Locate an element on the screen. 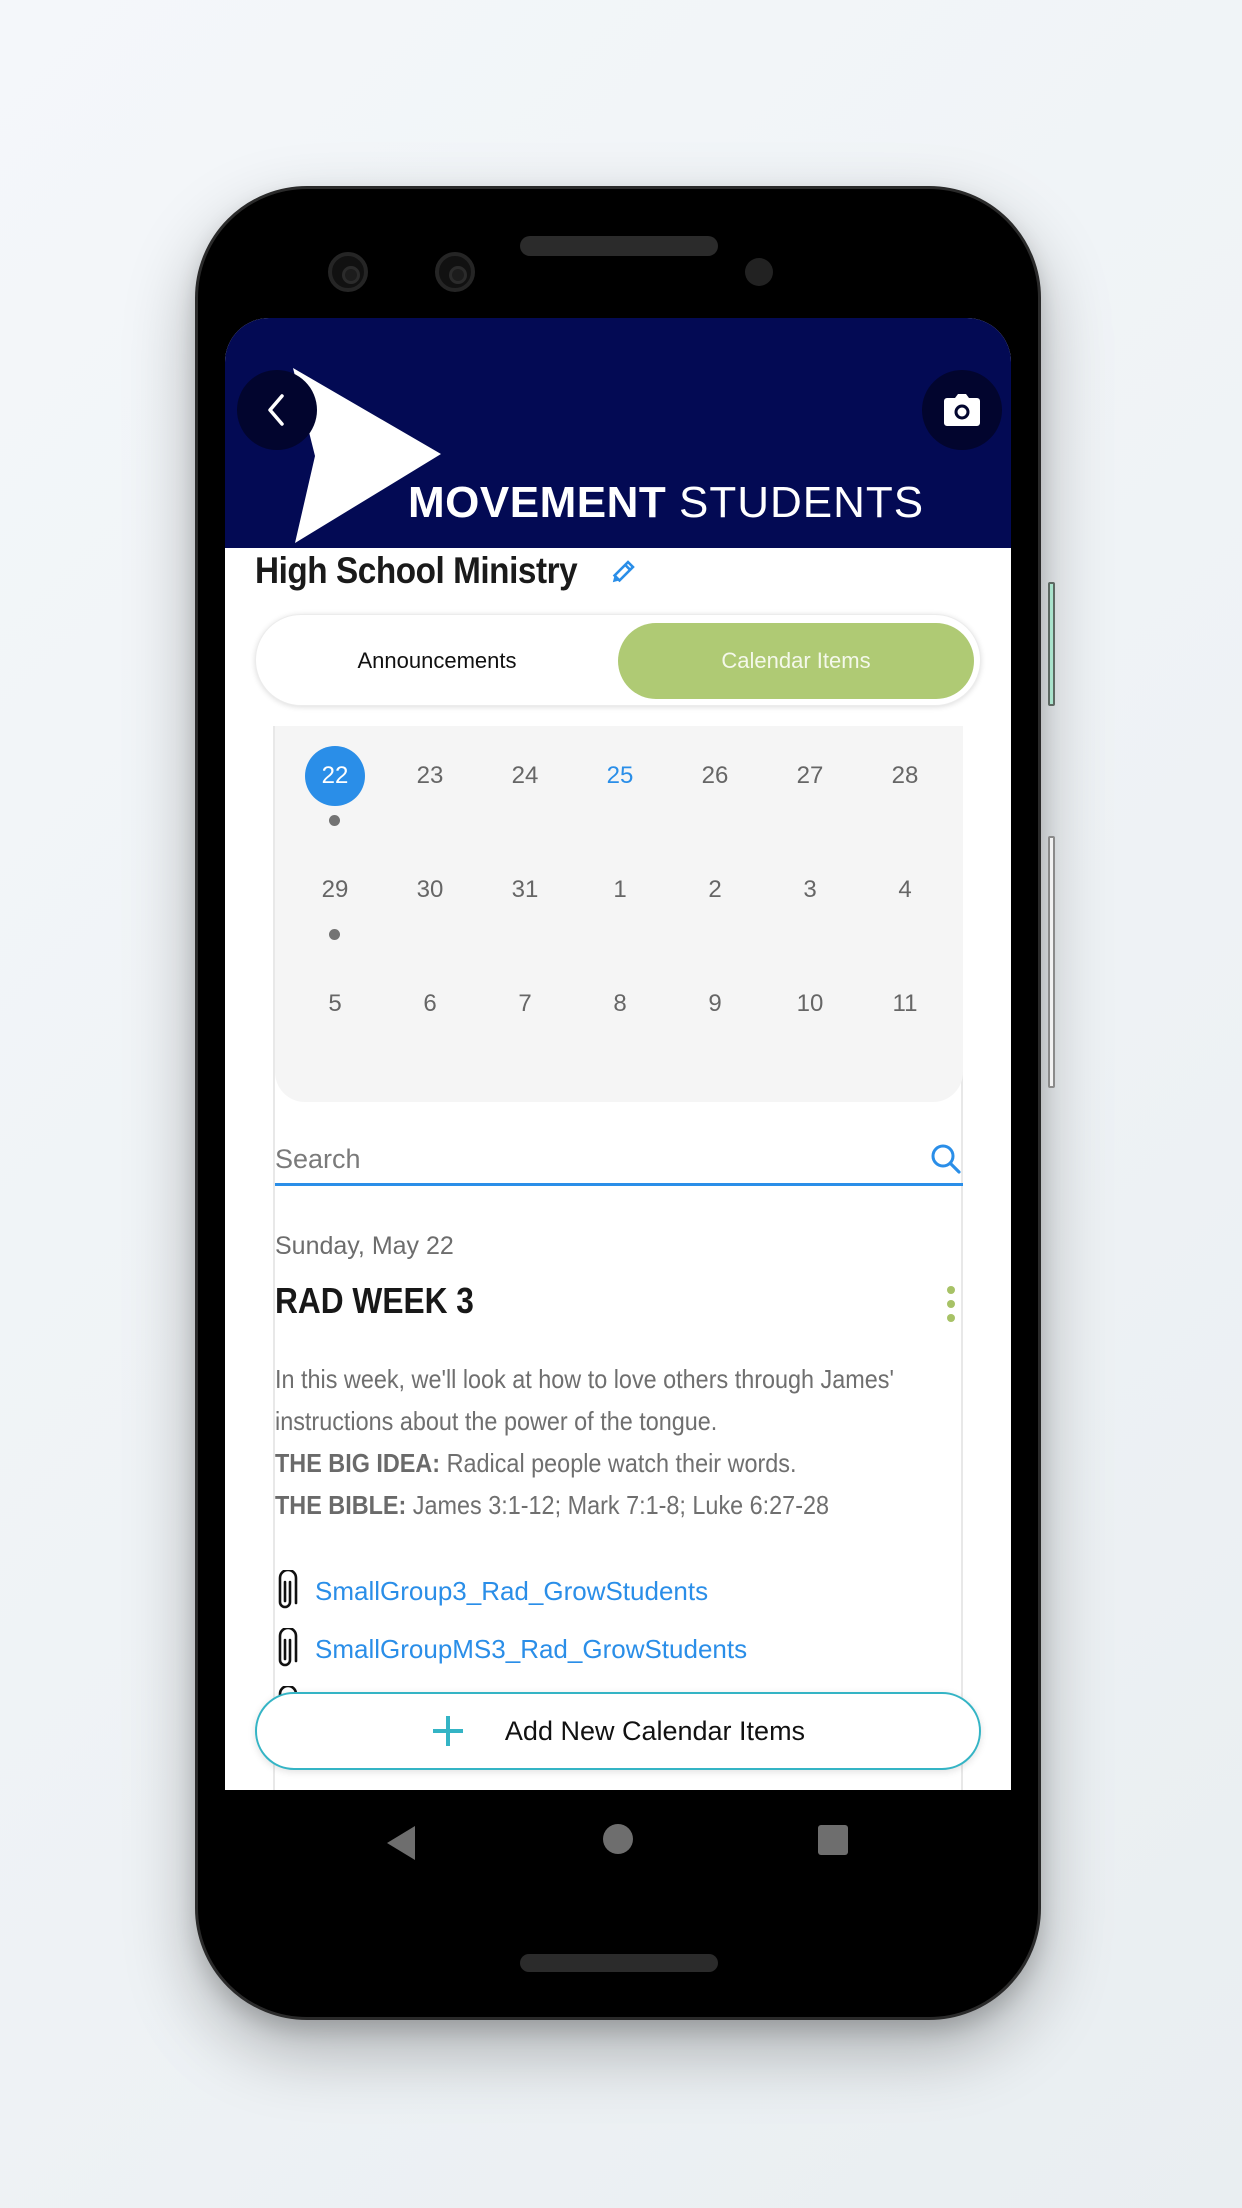 The width and height of the screenshot is (1242, 2208). brand-light: STUDENTS is located at coordinates (801, 502).